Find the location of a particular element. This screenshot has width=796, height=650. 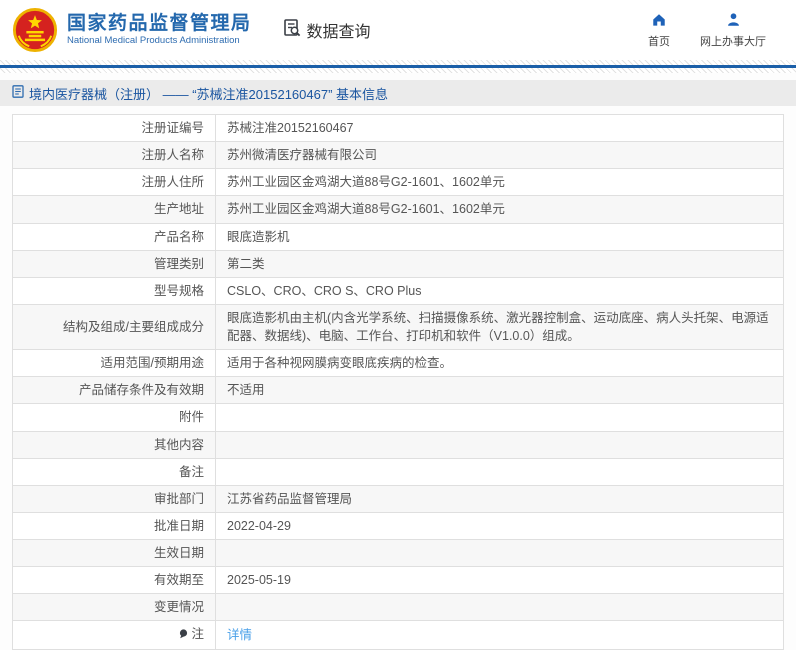

field-label-text: 注 is located at coordinates (197, 634).